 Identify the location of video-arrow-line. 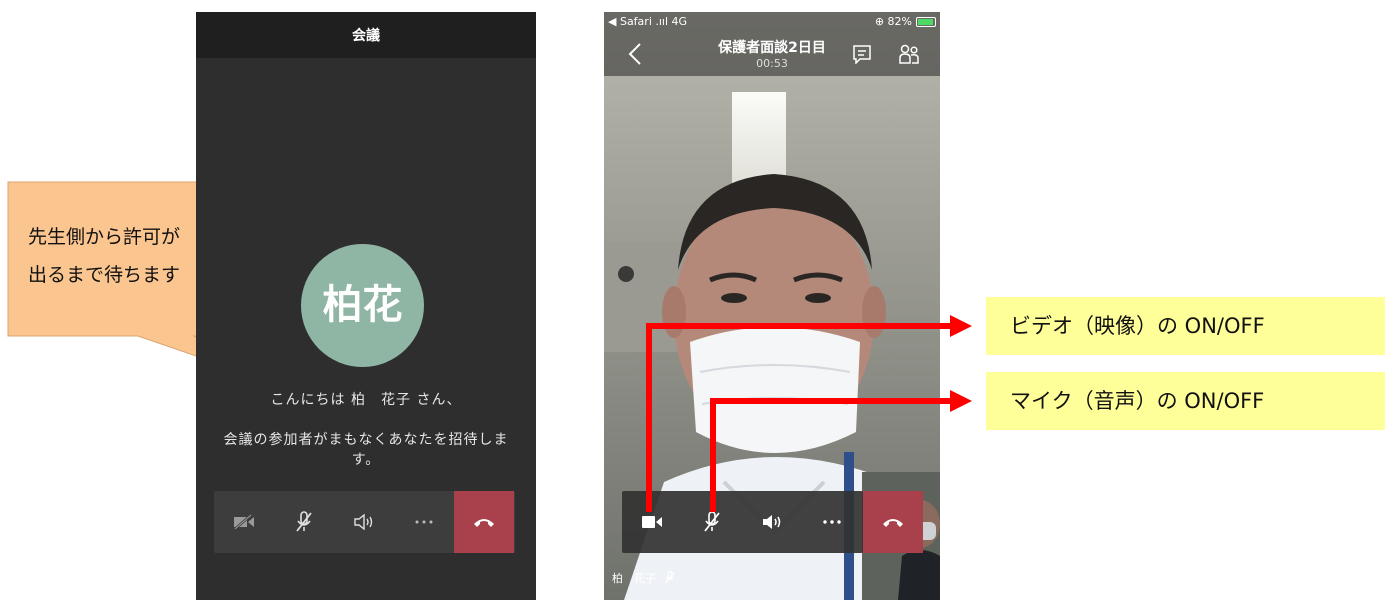
(798, 417).